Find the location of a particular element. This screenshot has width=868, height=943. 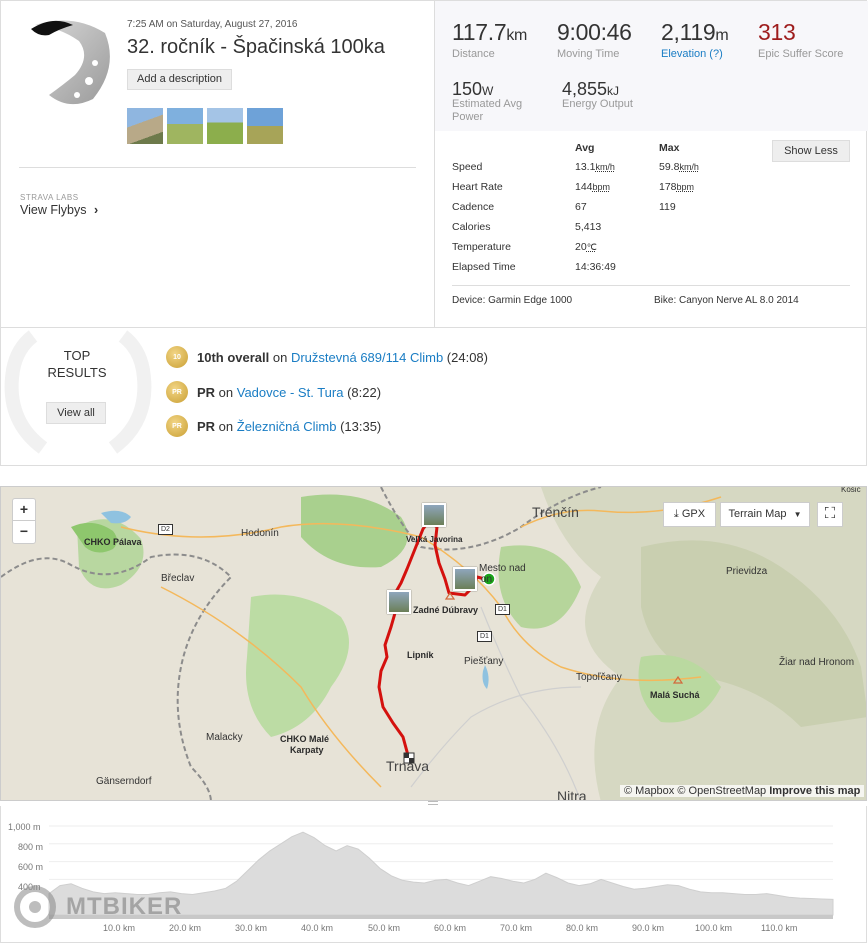

distance-value: 117.7km is located at coordinates (490, 32).